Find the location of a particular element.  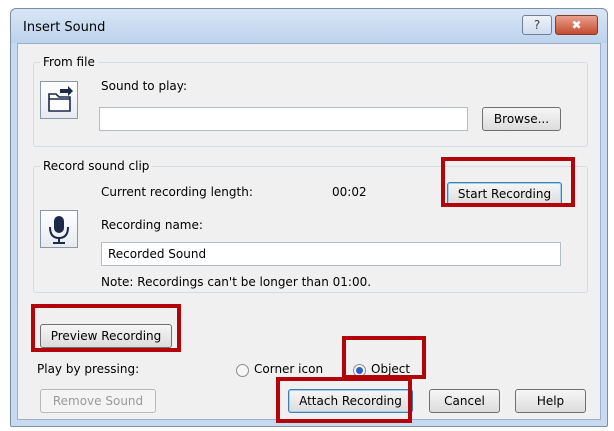

recording-length-value: 00:02 is located at coordinates (349, 192).